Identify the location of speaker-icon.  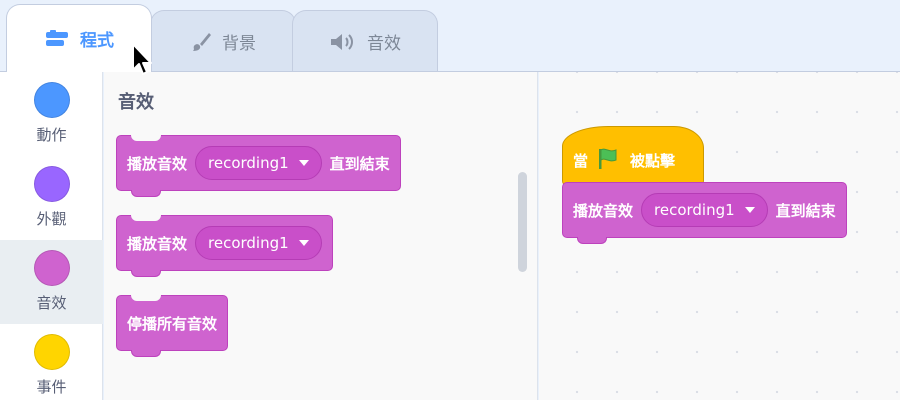
(343, 42).